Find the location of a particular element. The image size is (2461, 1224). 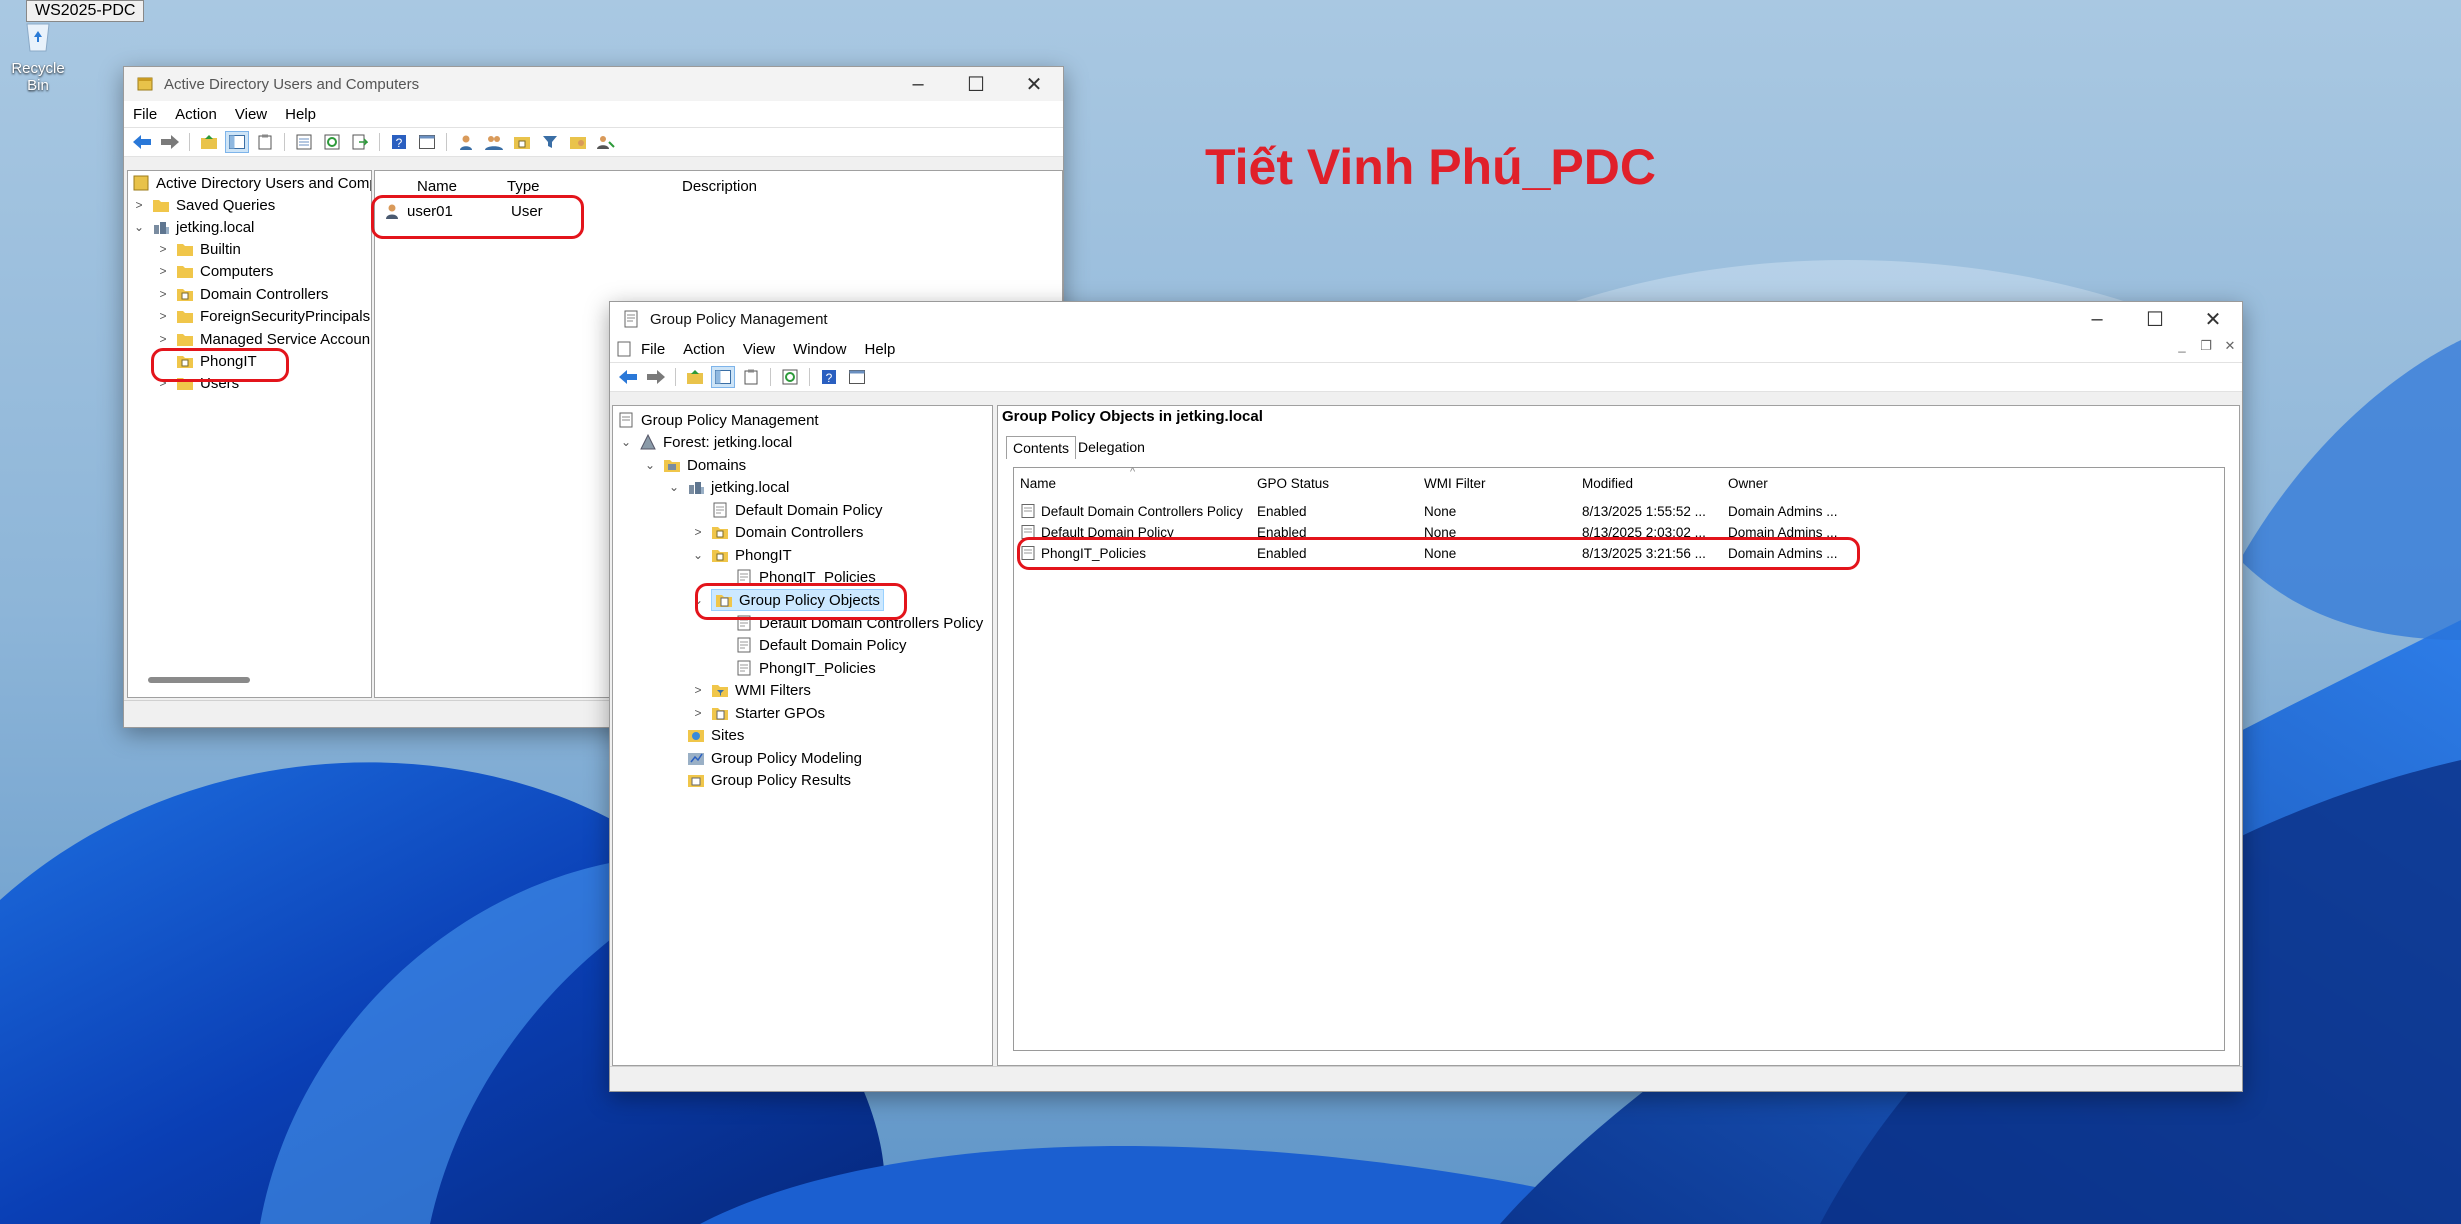

tree-item-starter-gpos: > Starter GPOs is located at coordinates (758, 713).